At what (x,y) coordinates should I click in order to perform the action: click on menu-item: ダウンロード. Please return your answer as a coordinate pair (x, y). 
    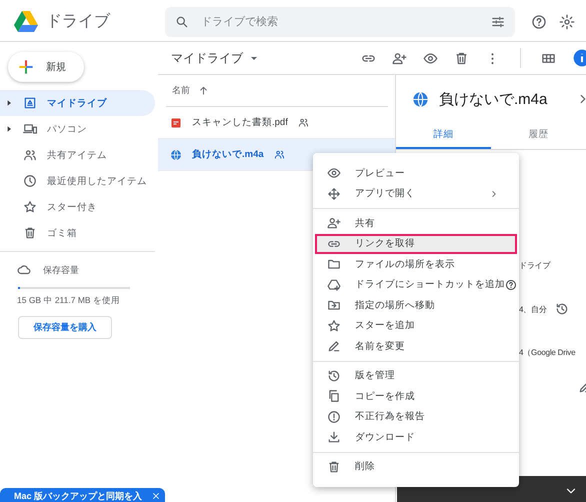
    Looking at the image, I should click on (416, 437).